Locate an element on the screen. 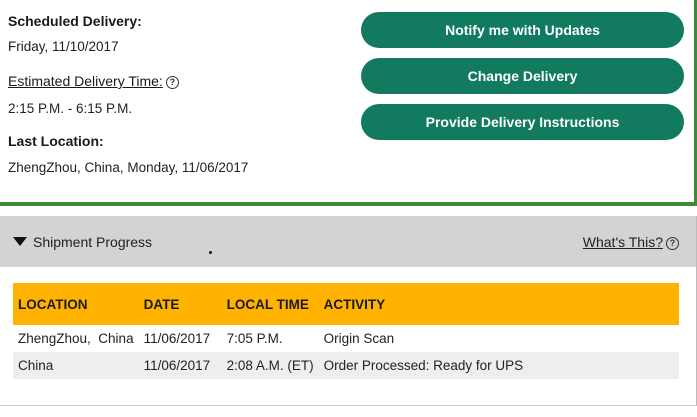  delivery-instructions-button: Provide Delivery Instructions is located at coordinates (522, 122).